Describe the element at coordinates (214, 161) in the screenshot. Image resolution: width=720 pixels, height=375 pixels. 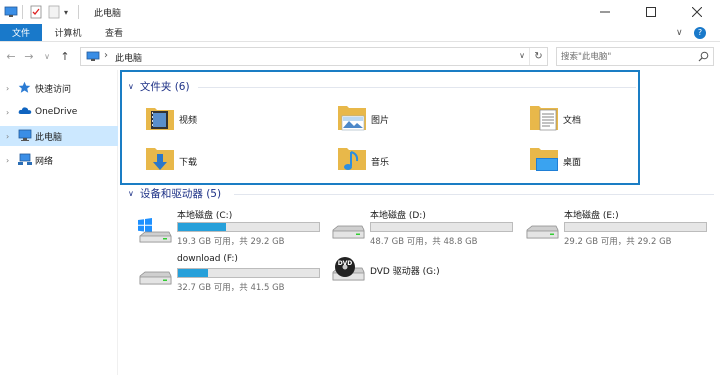
I see `folder-downloads: 下载` at that location.